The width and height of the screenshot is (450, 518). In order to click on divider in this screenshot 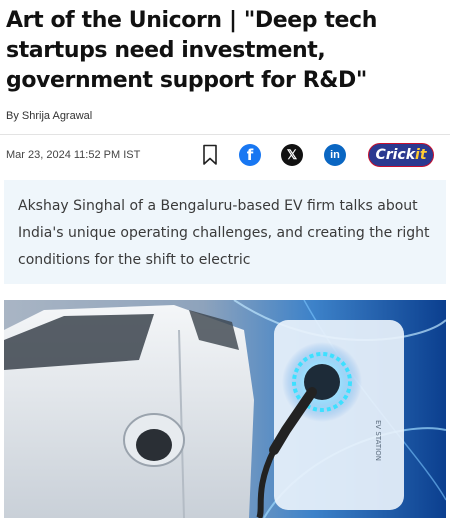, I will do `click(225, 134)`.